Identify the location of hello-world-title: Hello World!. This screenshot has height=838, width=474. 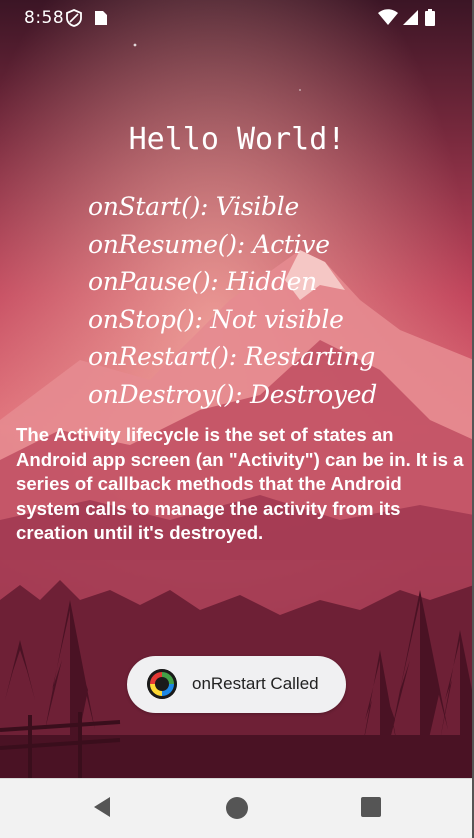
(237, 139).